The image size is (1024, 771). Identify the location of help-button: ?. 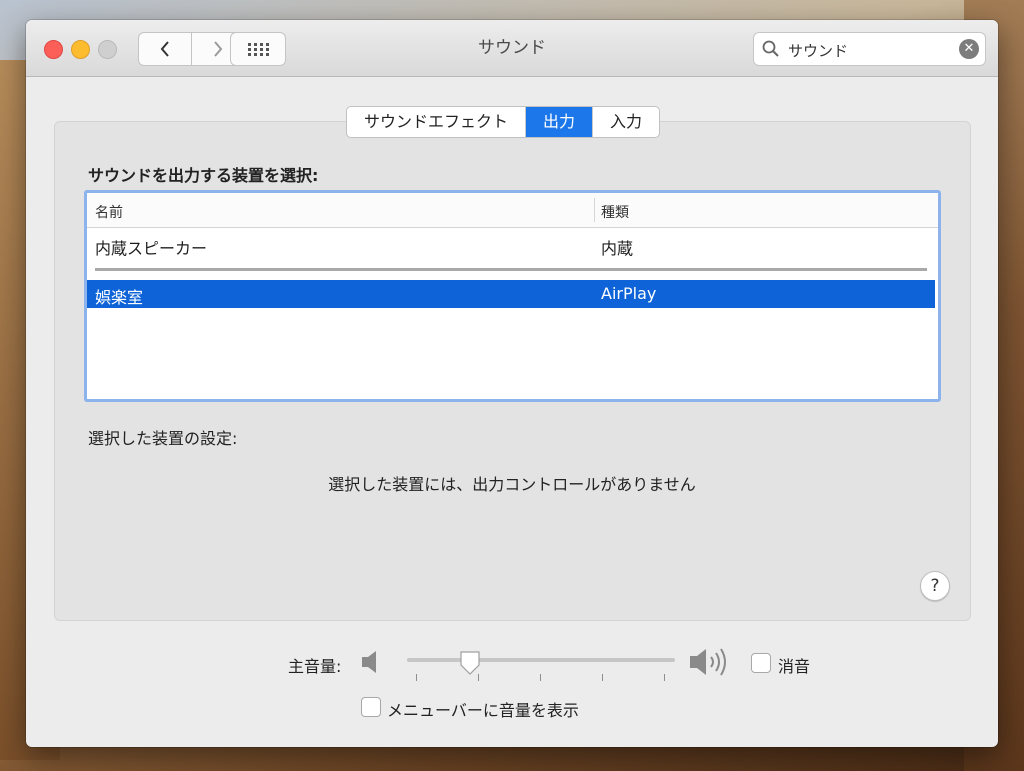
(935, 586).